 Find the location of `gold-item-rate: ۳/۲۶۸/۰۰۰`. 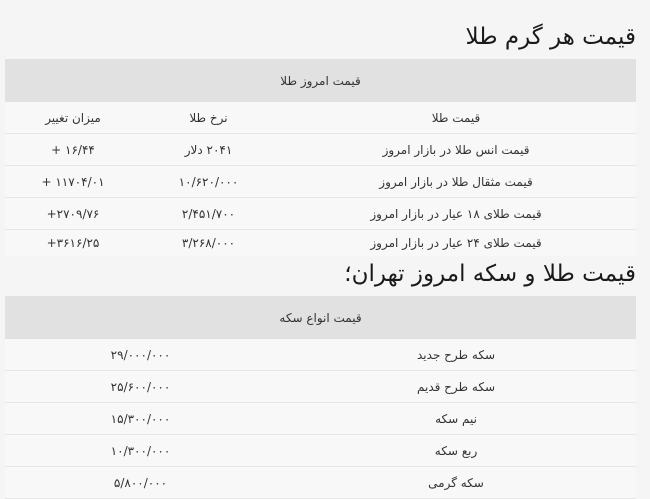

gold-item-rate: ۳/۲۶۸/۰۰۰ is located at coordinates (208, 242).